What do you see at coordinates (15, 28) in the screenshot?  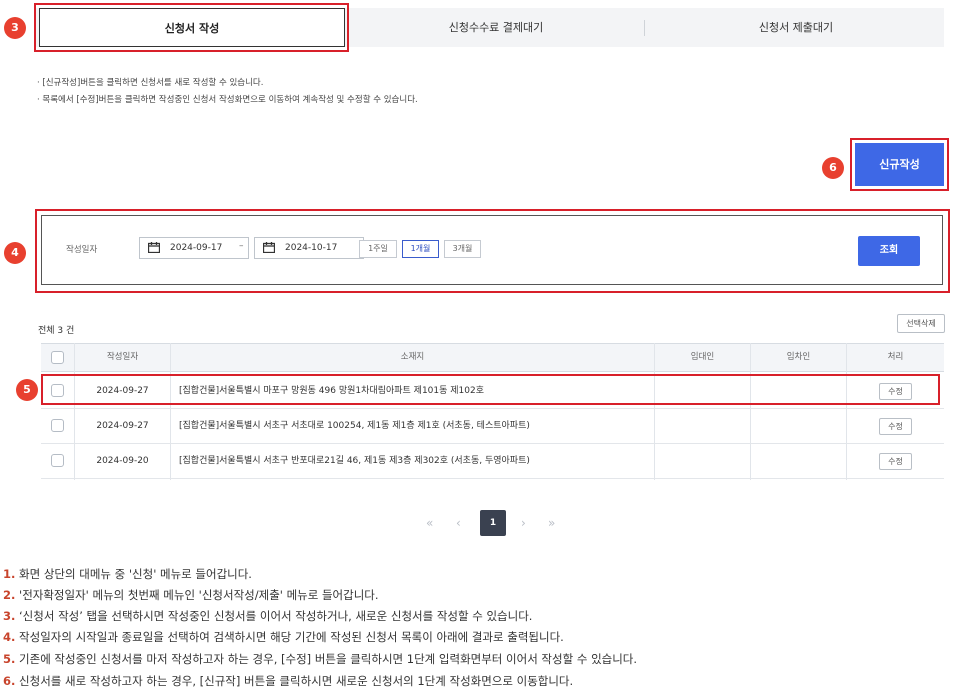 I see `step-marker-3: 3` at bounding box center [15, 28].